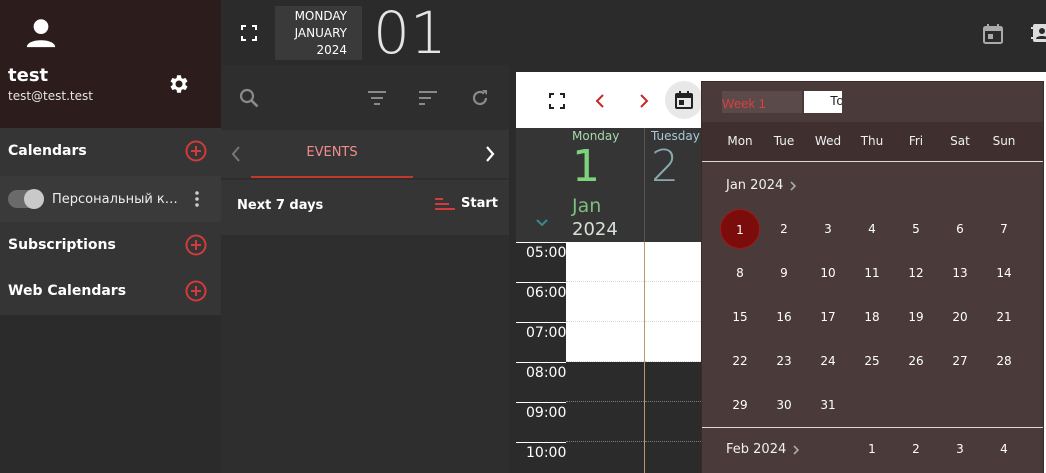  Describe the element at coordinates (784, 405) in the screenshot. I see `day-cell: 30` at that location.